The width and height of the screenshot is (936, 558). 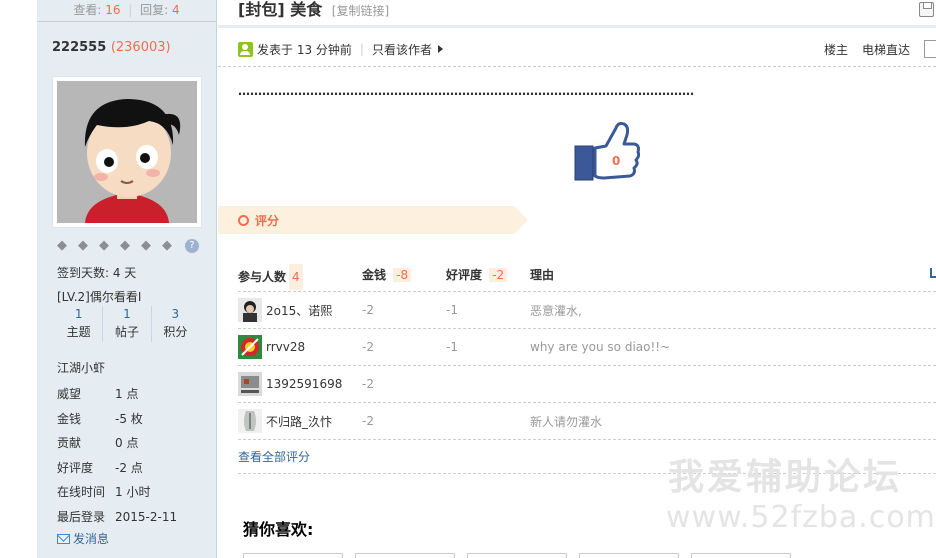 I want to click on table-row: rrvv28 -2 -1 why are you so diao!!~, so click(x=587, y=347).